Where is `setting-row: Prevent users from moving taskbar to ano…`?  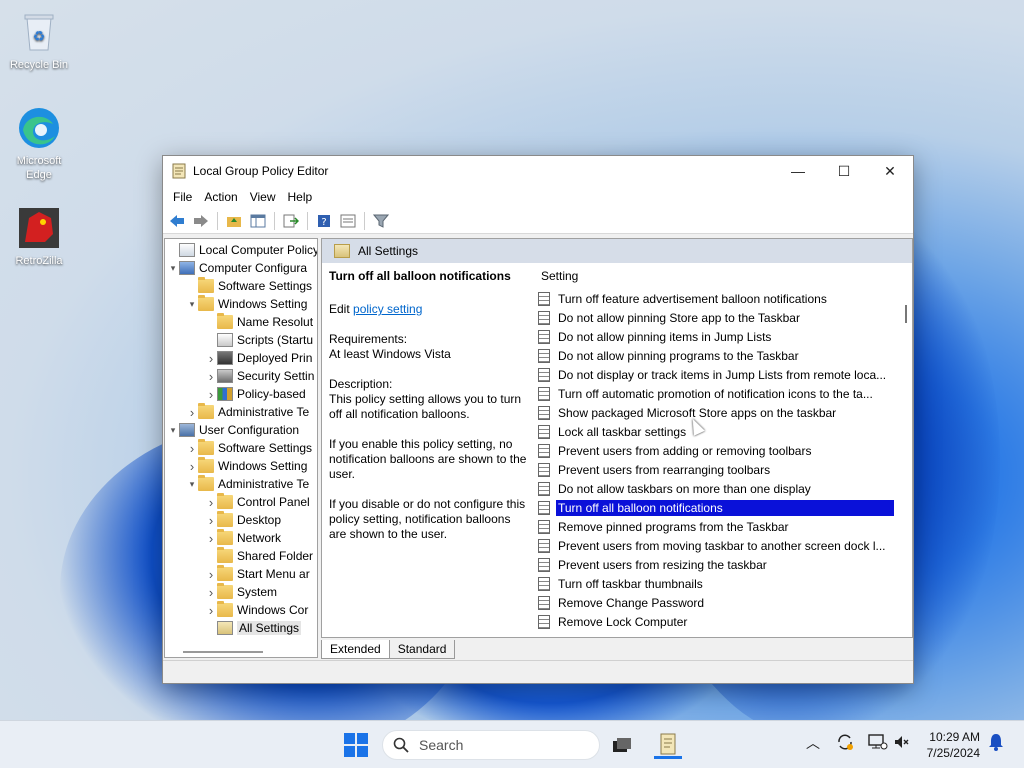 setting-row: Prevent users from moving taskbar to ano… is located at coordinates (719, 545).